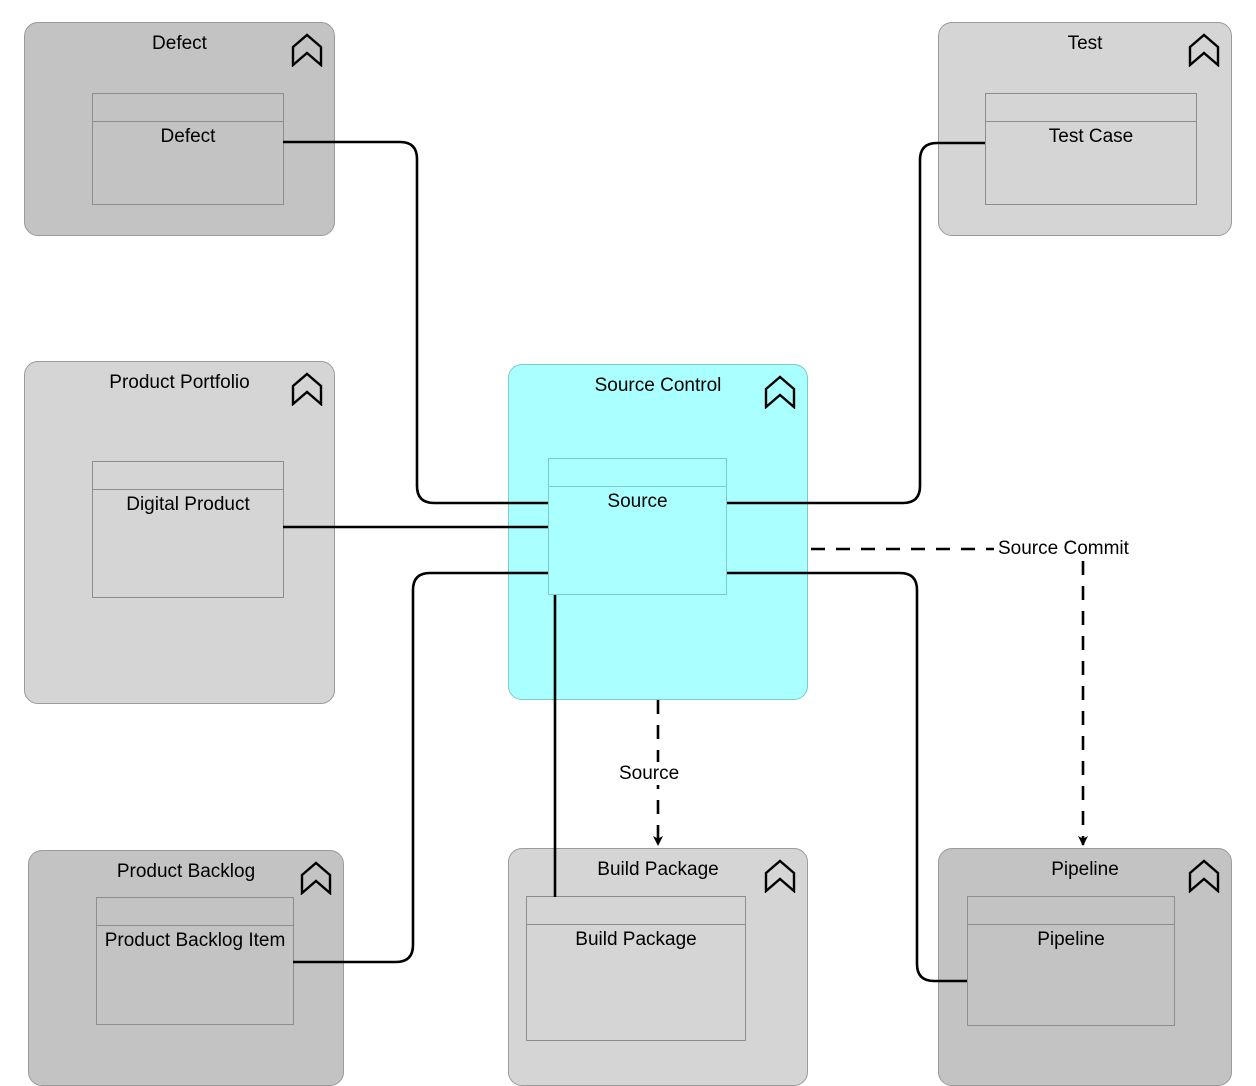 Image resolution: width=1256 pixels, height=1086 pixels. Describe the element at coordinates (636, 939) in the screenshot. I see `element-label: Build Package` at that location.